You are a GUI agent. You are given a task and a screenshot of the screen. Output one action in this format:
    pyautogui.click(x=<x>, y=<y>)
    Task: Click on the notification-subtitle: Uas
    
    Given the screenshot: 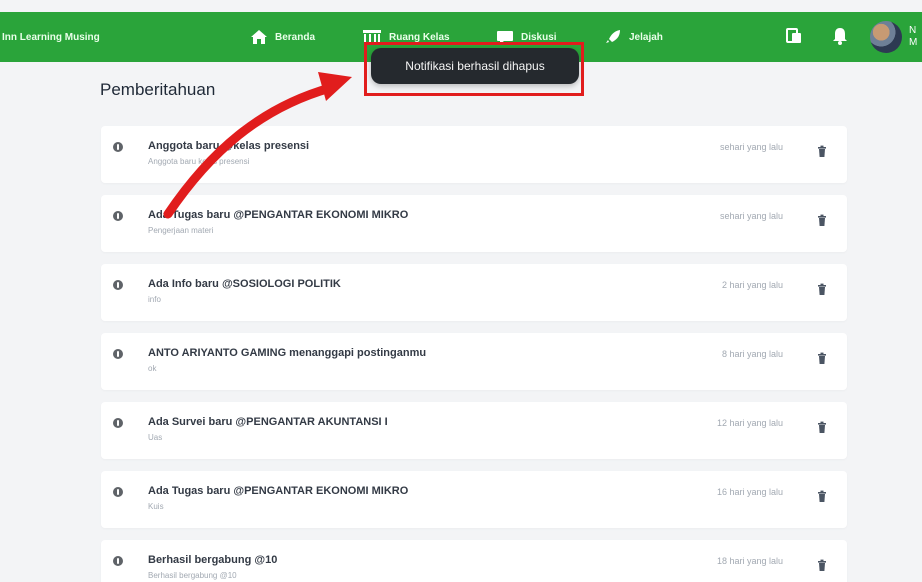 What is the action you would take?
    pyautogui.click(x=155, y=437)
    